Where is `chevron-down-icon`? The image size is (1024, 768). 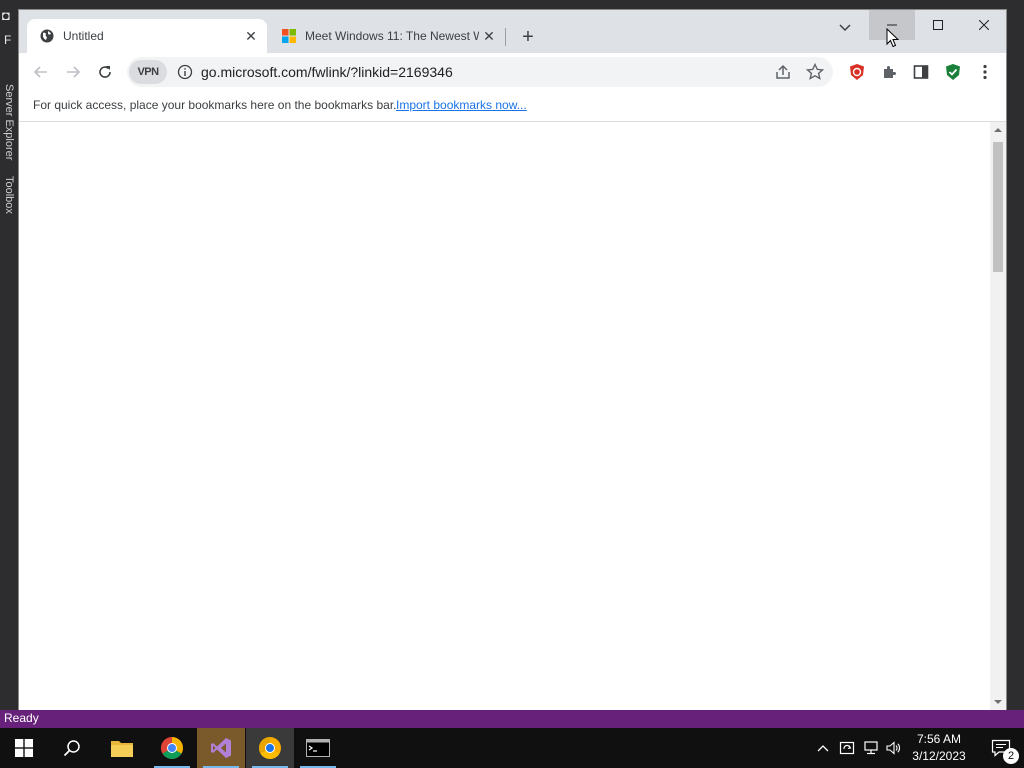
chevron-down-icon is located at coordinates (845, 28).